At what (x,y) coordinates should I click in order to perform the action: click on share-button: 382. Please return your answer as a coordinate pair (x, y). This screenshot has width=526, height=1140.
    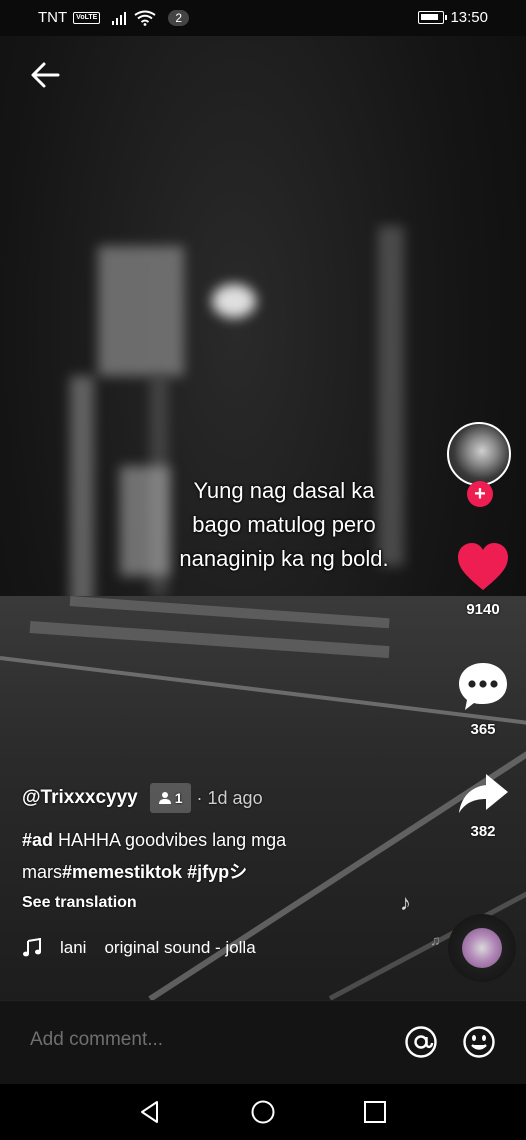
    Looking at the image, I should click on (483, 806).